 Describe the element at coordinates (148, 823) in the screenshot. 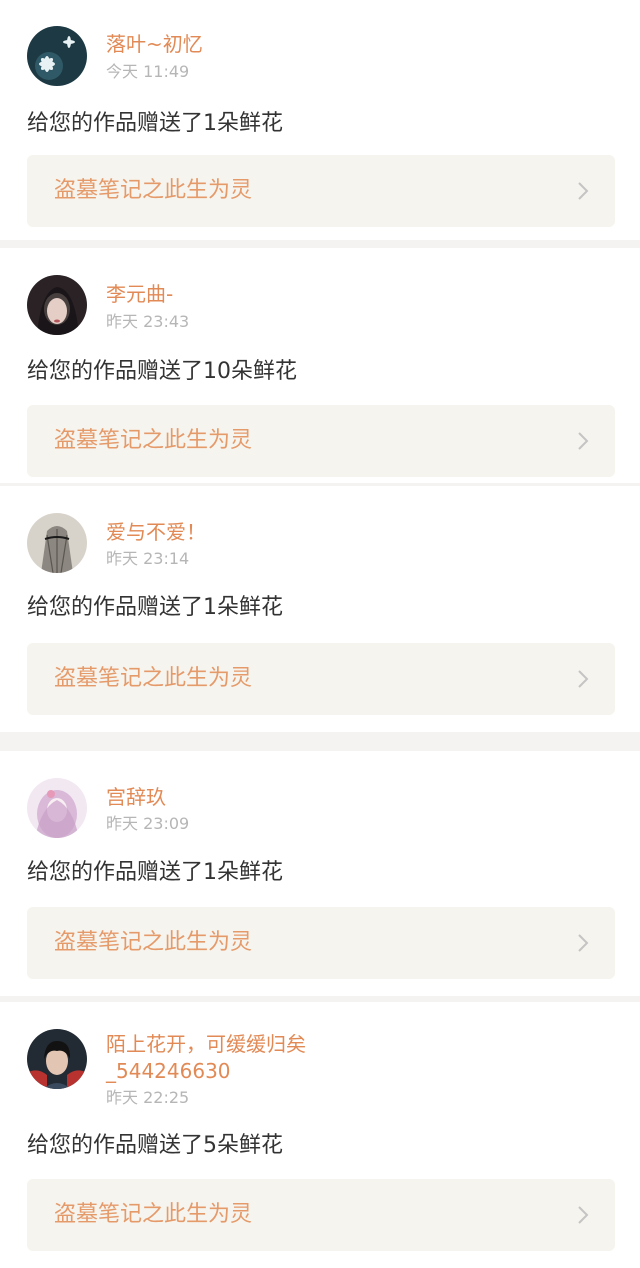

I see `timestamp: 昨天 23:09` at that location.